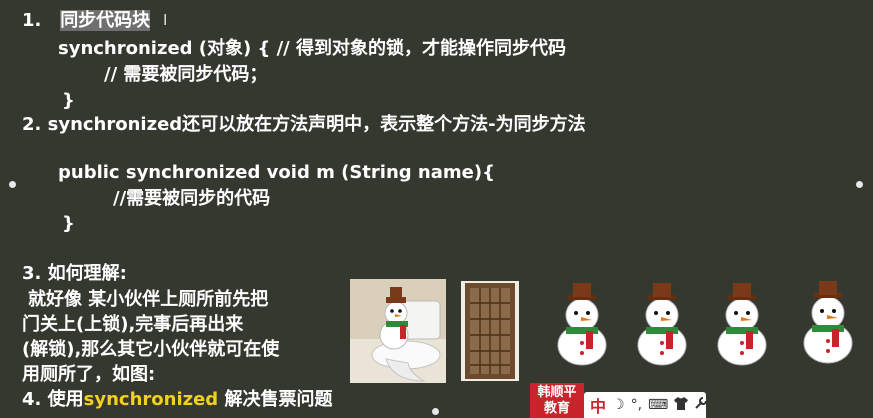 Image resolution: width=873 pixels, height=418 pixels. Describe the element at coordinates (556, 408) in the screenshot. I see `brand-badge-line-2: 教育` at that location.